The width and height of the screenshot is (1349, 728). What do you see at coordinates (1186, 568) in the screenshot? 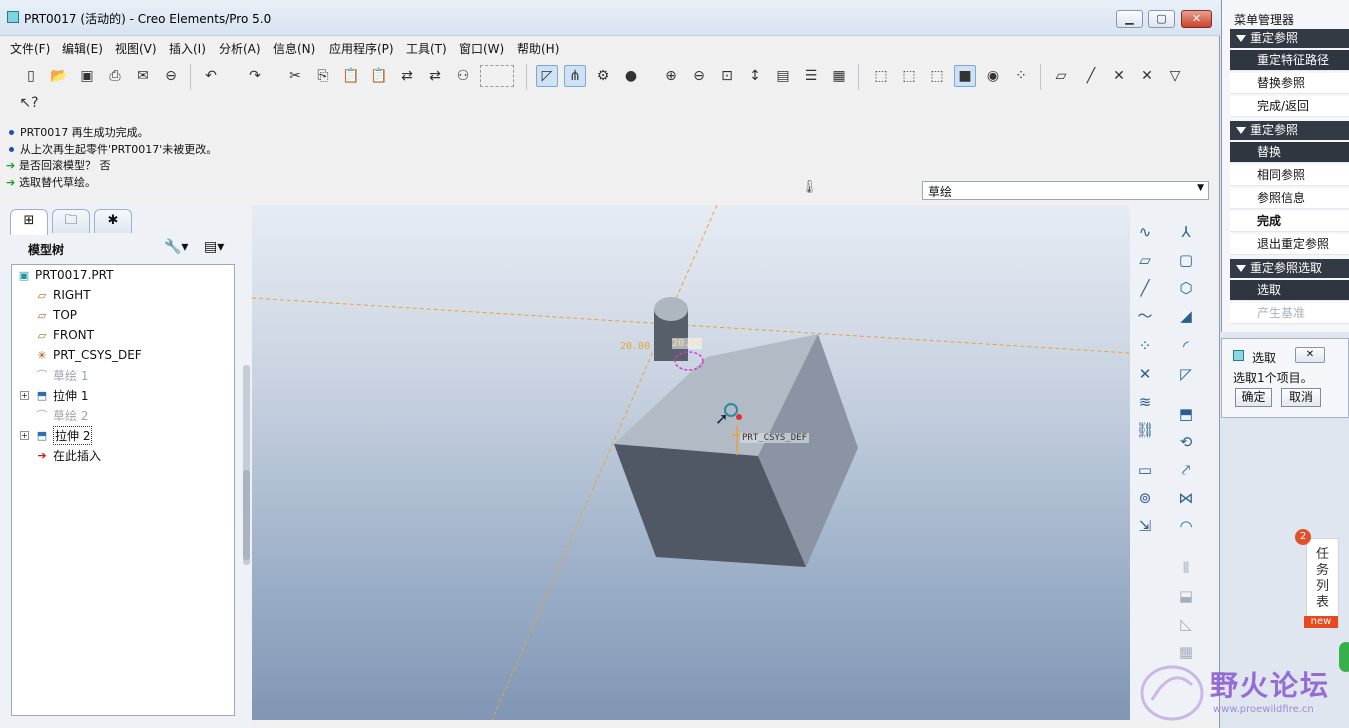
I see `mirror-icon: ⫴` at bounding box center [1186, 568].